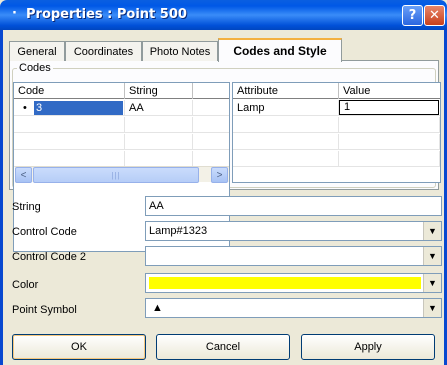  I want to click on string-input-value: AA, so click(156, 206).